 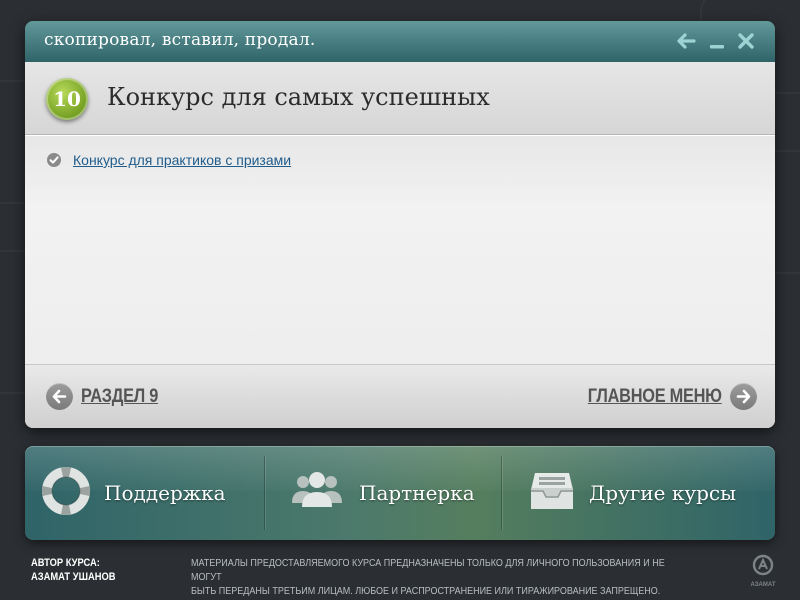 I want to click on bottom-toolbar: Поддержка Партнерка Другие курсы, so click(x=400, y=493).